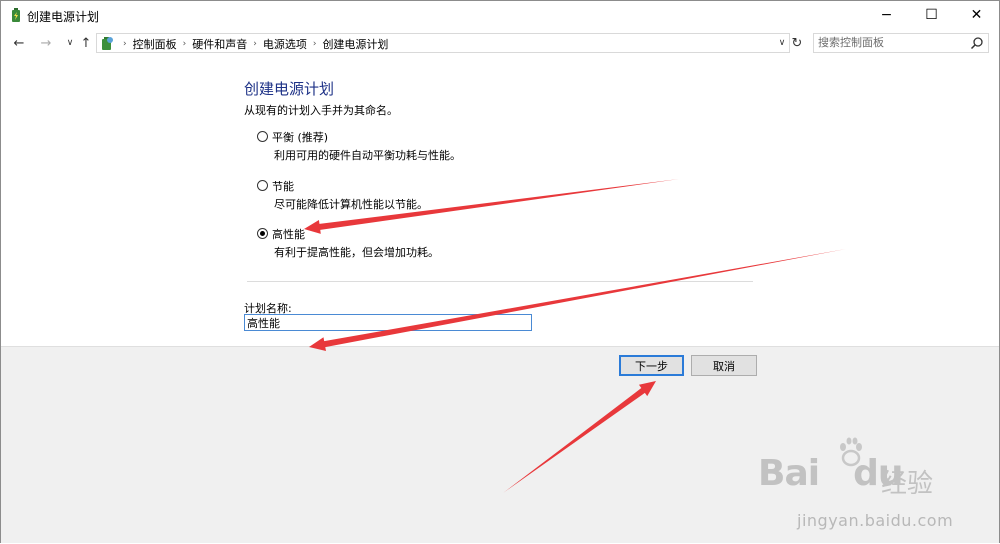 This screenshot has width=1000, height=544. What do you see at coordinates (283, 186) in the screenshot?
I see `option-label: 节能` at bounding box center [283, 186].